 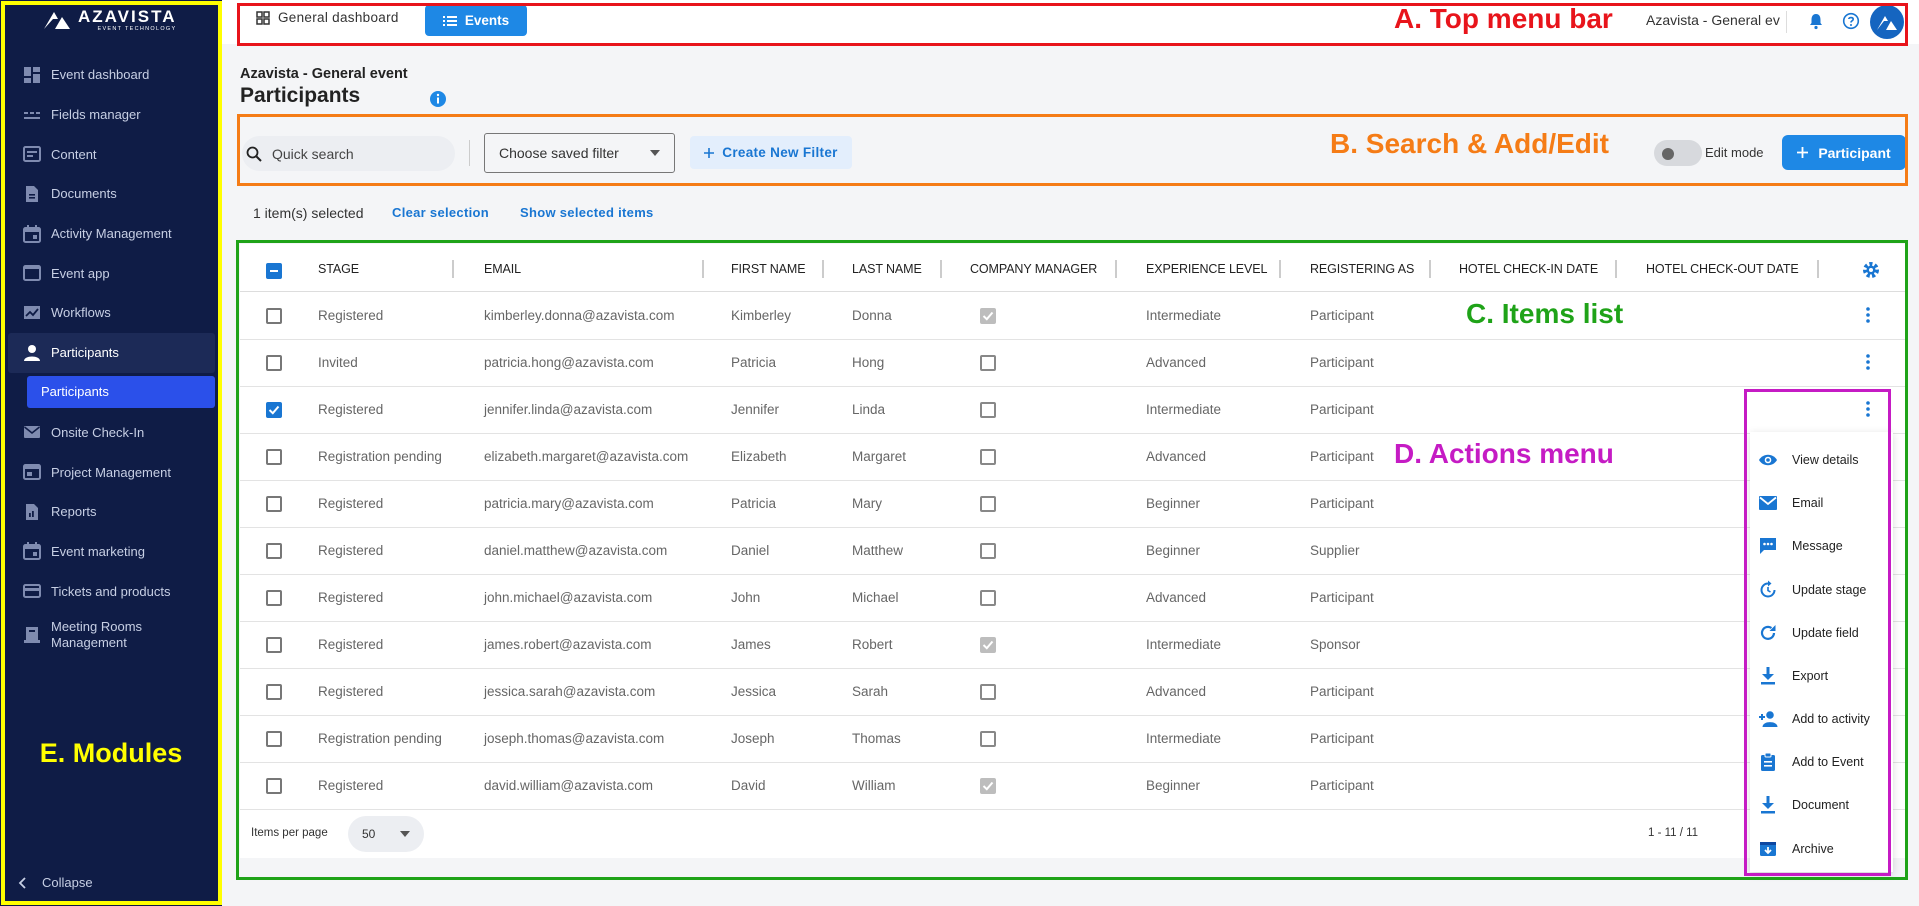 What do you see at coordinates (1362, 269) in the screenshot?
I see `column-header-registering-as: REGISTERING AS` at bounding box center [1362, 269].